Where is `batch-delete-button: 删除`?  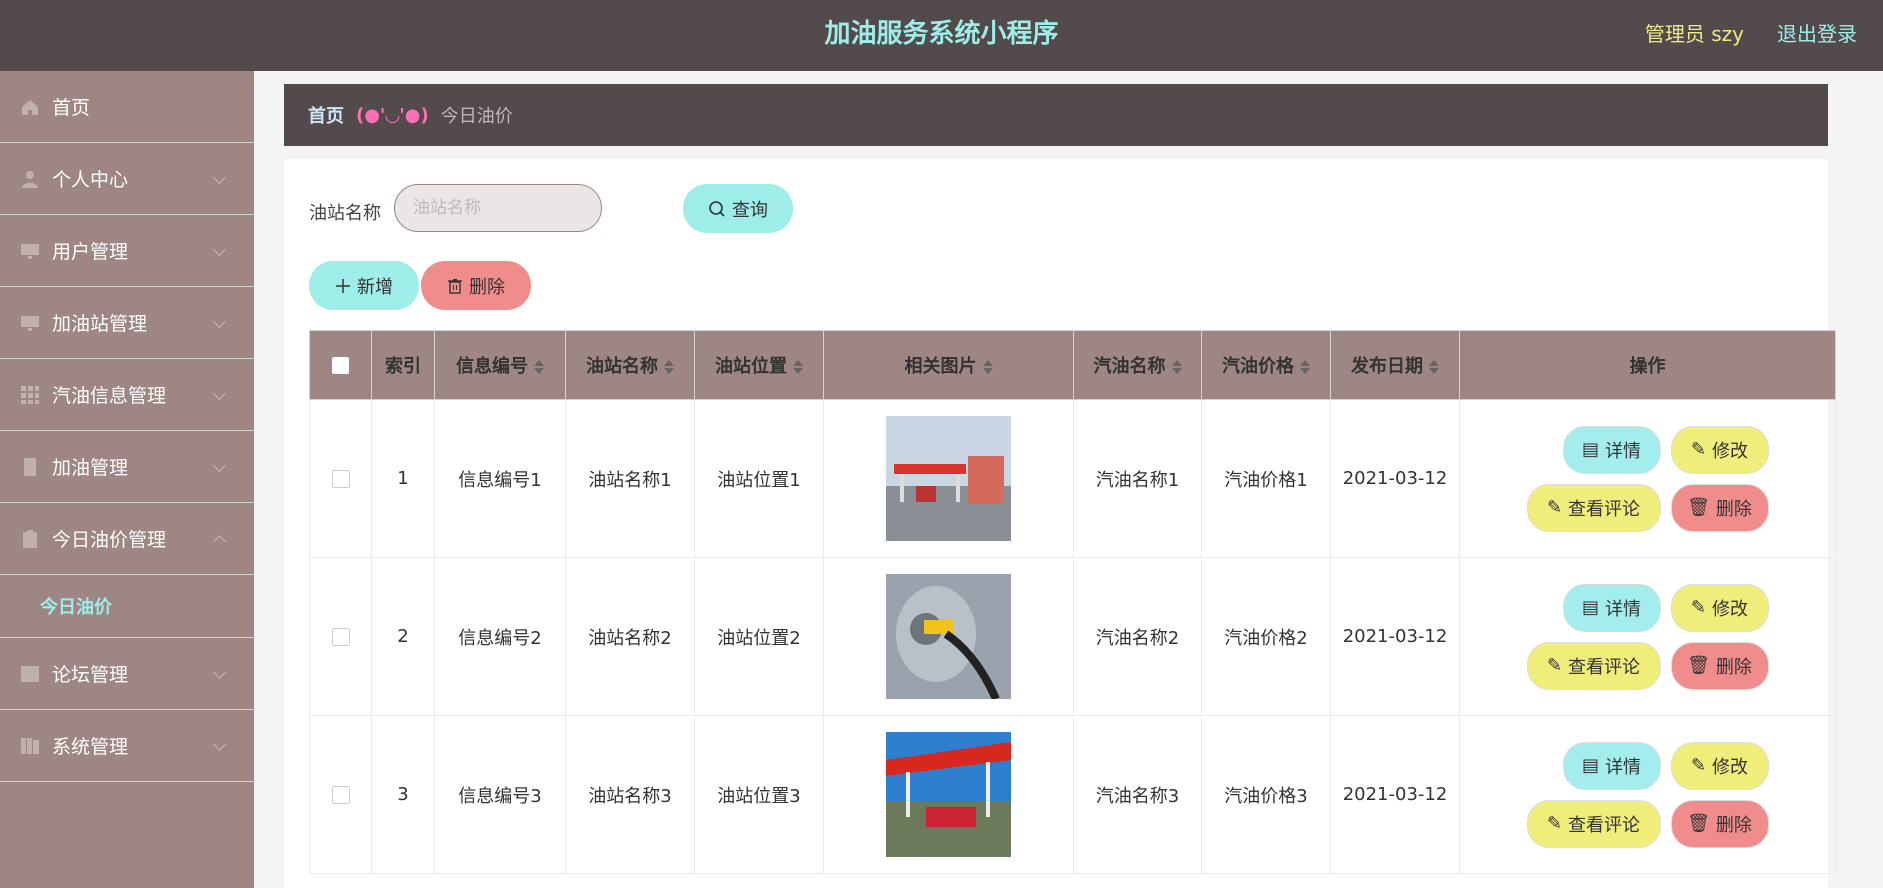
batch-delete-button: 删除 is located at coordinates (476, 285).